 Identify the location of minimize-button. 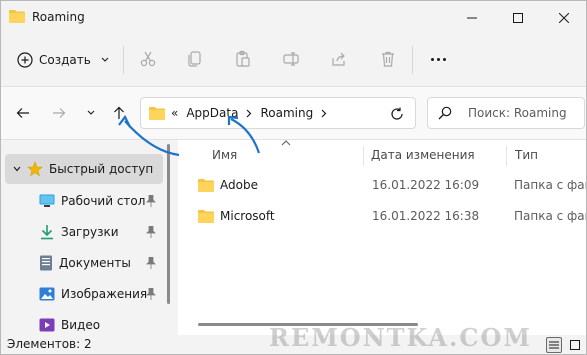
(472, 17).